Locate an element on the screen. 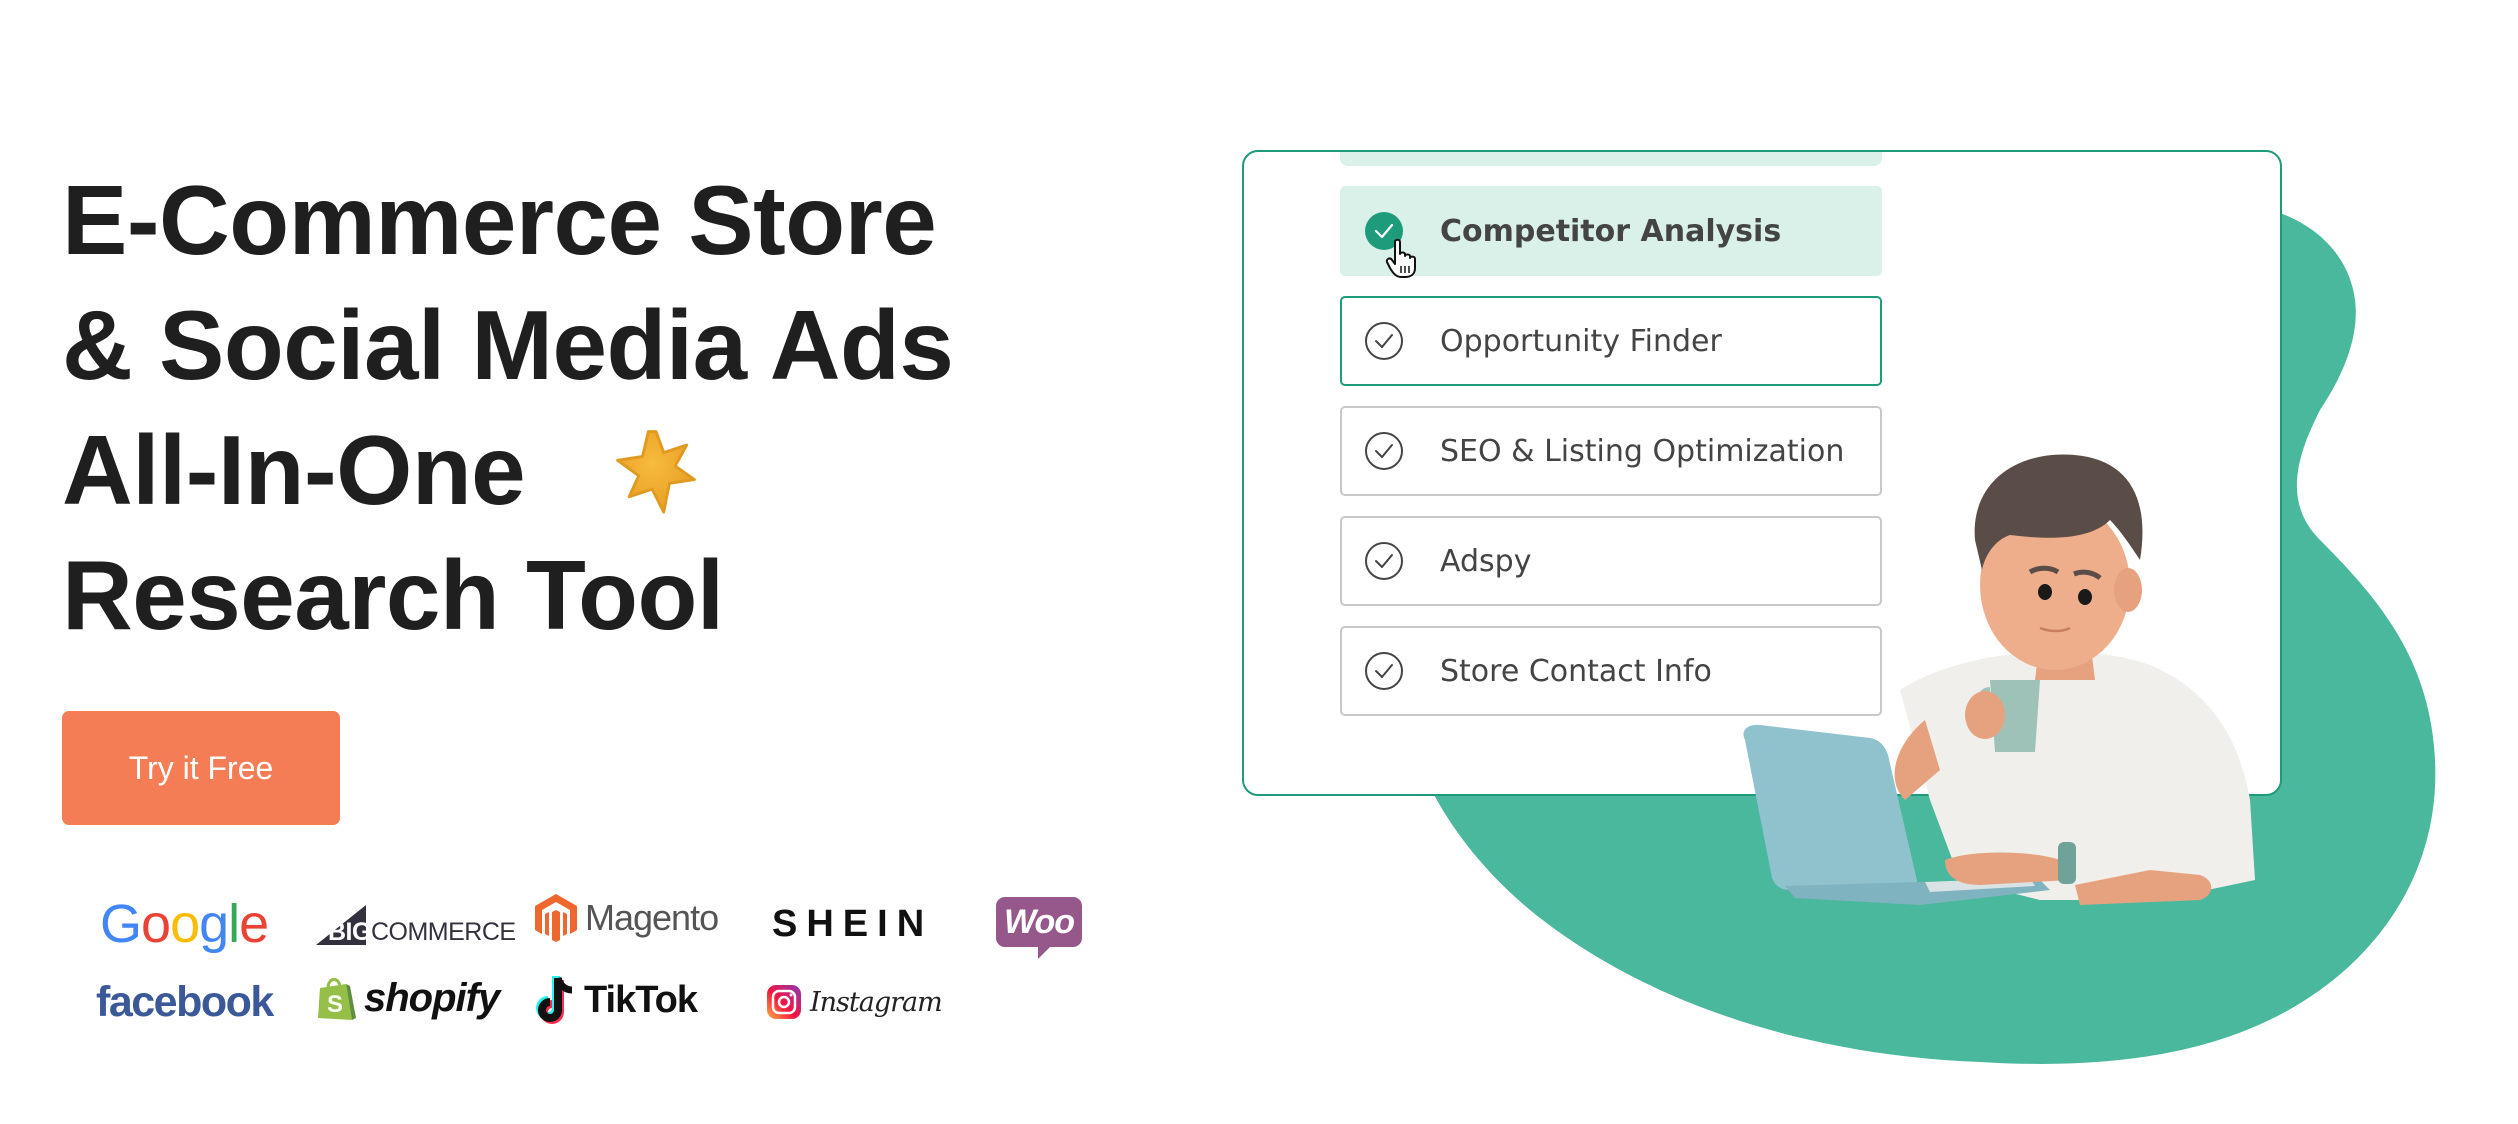 The width and height of the screenshot is (2518, 1124). magento-icon is located at coordinates (556, 918).